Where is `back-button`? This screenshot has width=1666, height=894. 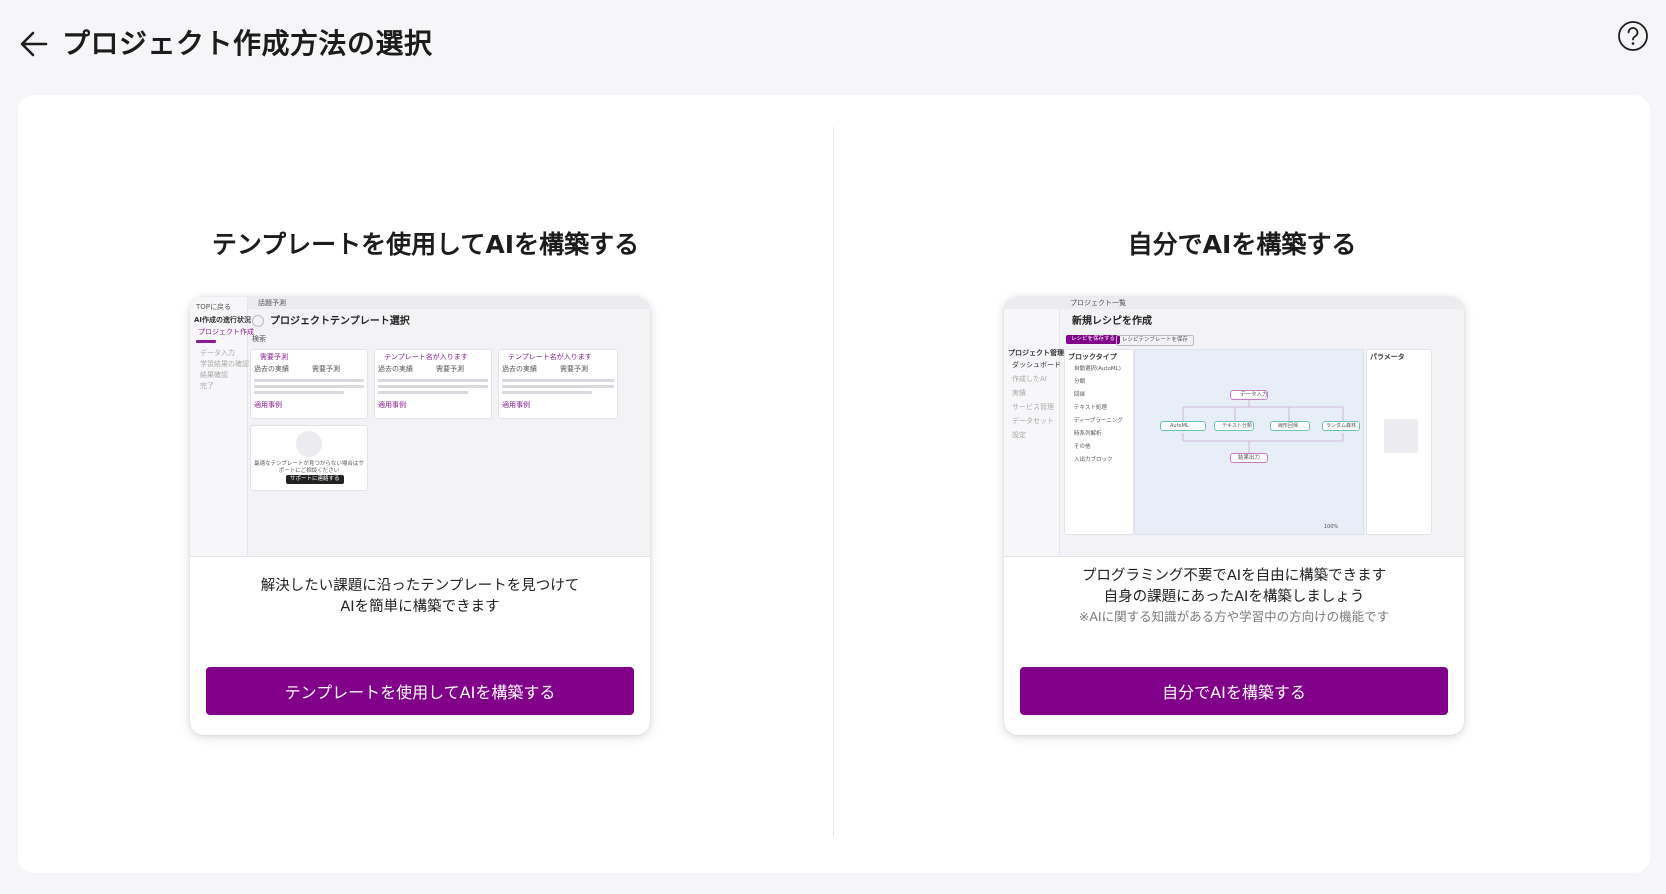
back-button is located at coordinates (34, 44).